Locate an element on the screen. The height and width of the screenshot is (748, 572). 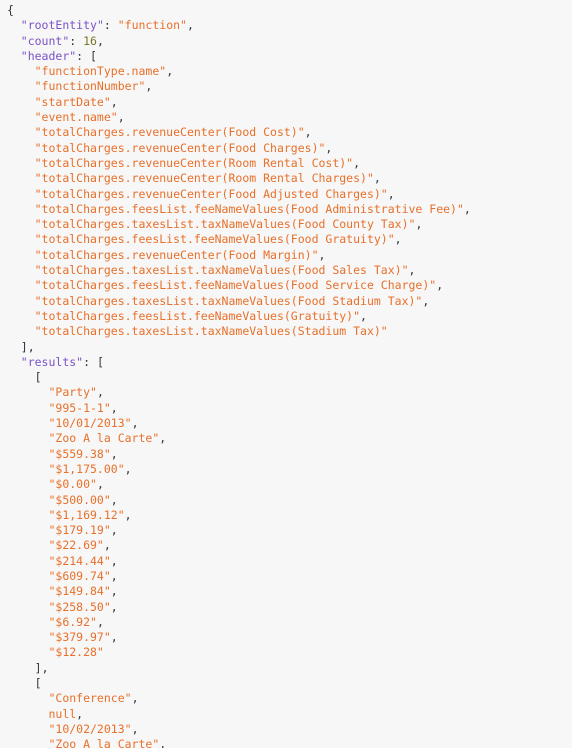
json-token-string: "totalCharges.revenueCenter(Food Cost)" is located at coordinates (169, 132).